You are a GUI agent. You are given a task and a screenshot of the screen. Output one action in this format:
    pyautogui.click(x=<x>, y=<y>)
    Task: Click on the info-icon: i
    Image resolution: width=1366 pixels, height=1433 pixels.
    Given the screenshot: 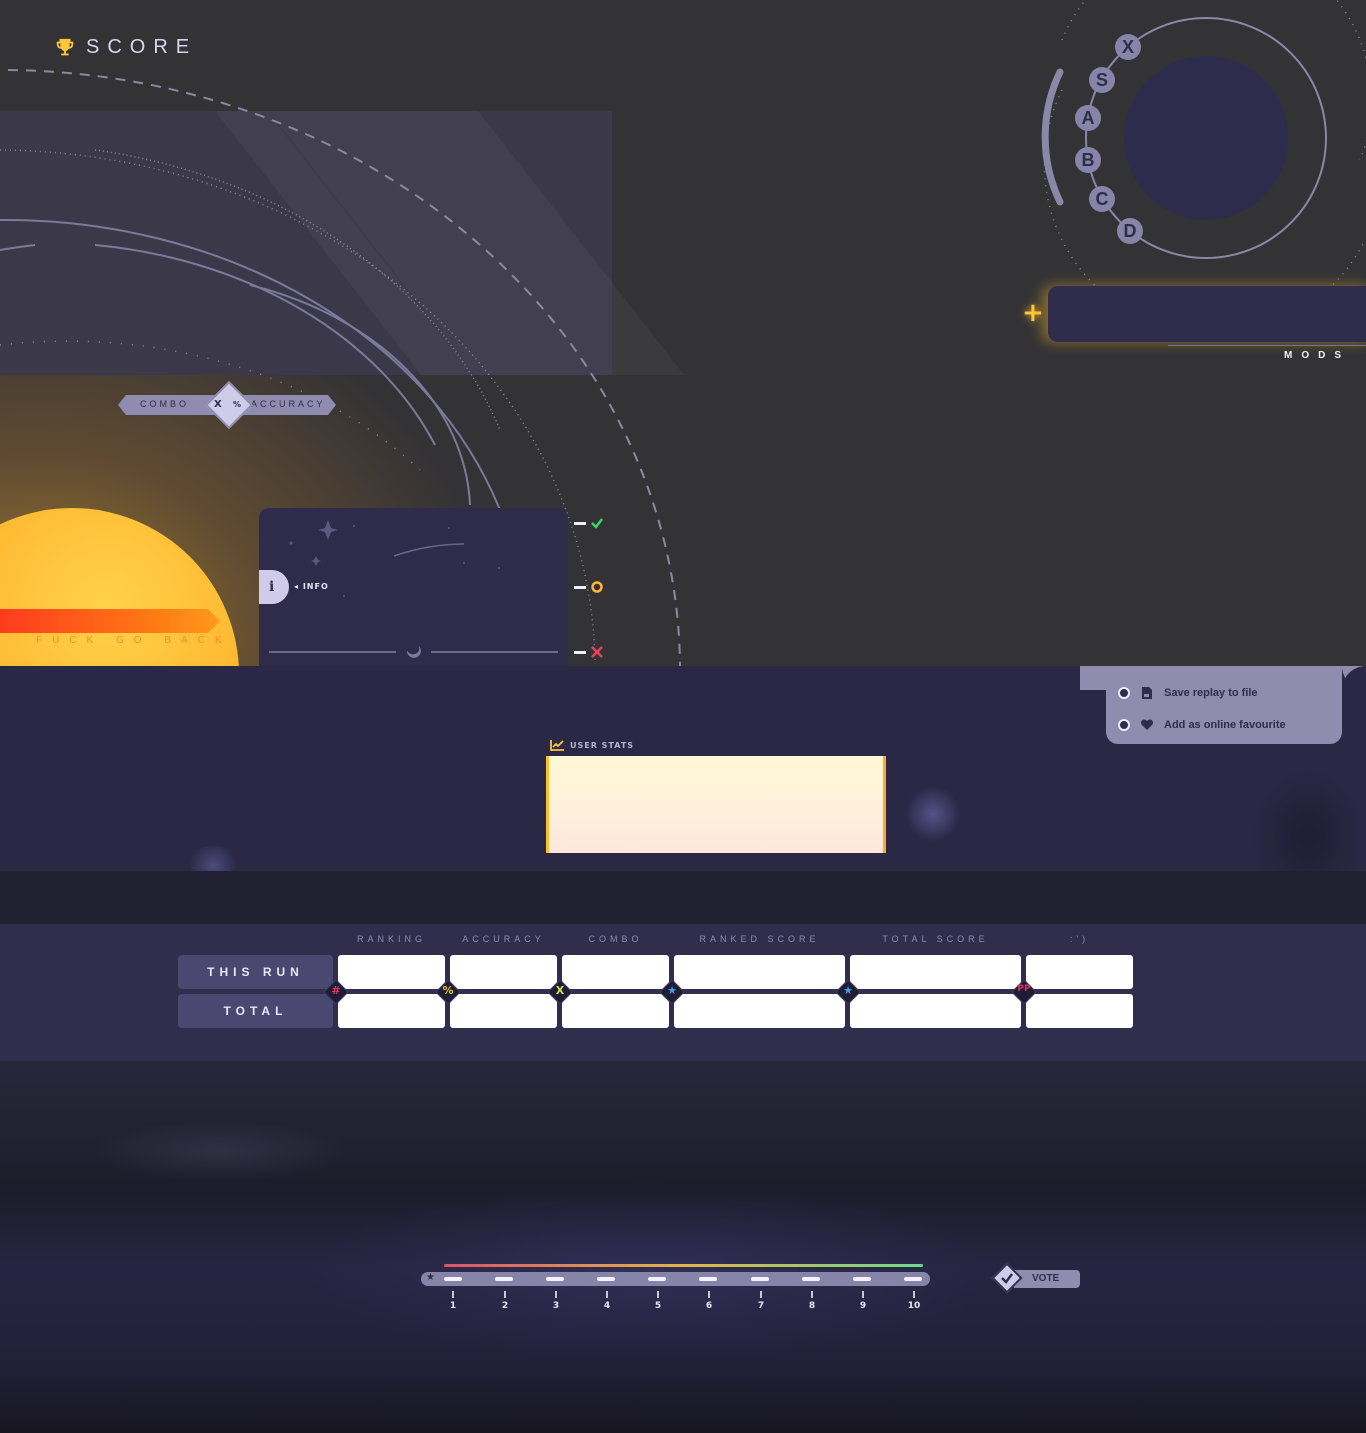 What is the action you would take?
    pyautogui.click(x=272, y=587)
    